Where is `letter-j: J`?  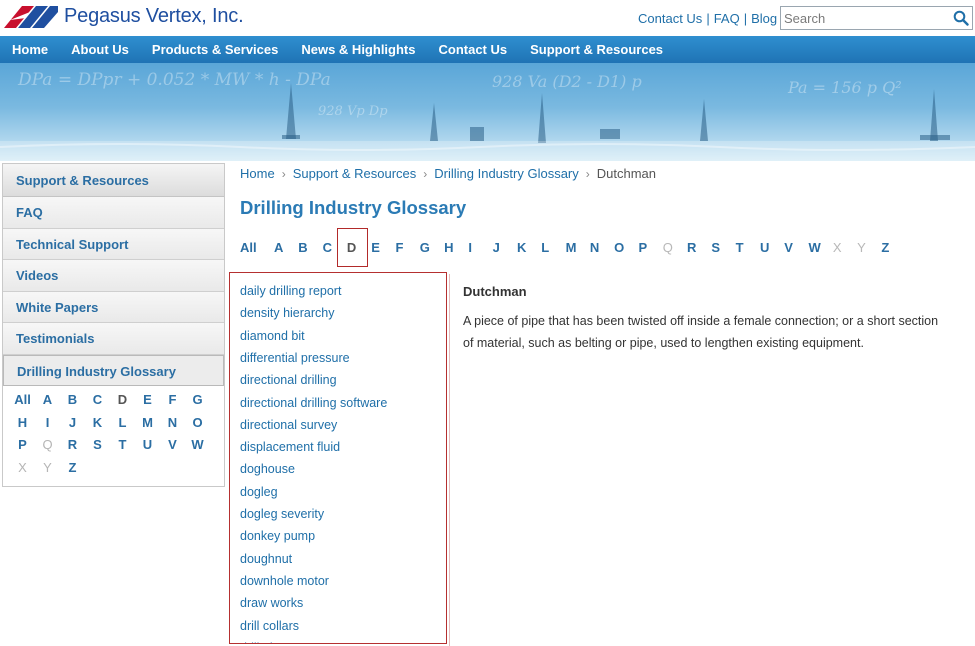 letter-j: J is located at coordinates (505, 247).